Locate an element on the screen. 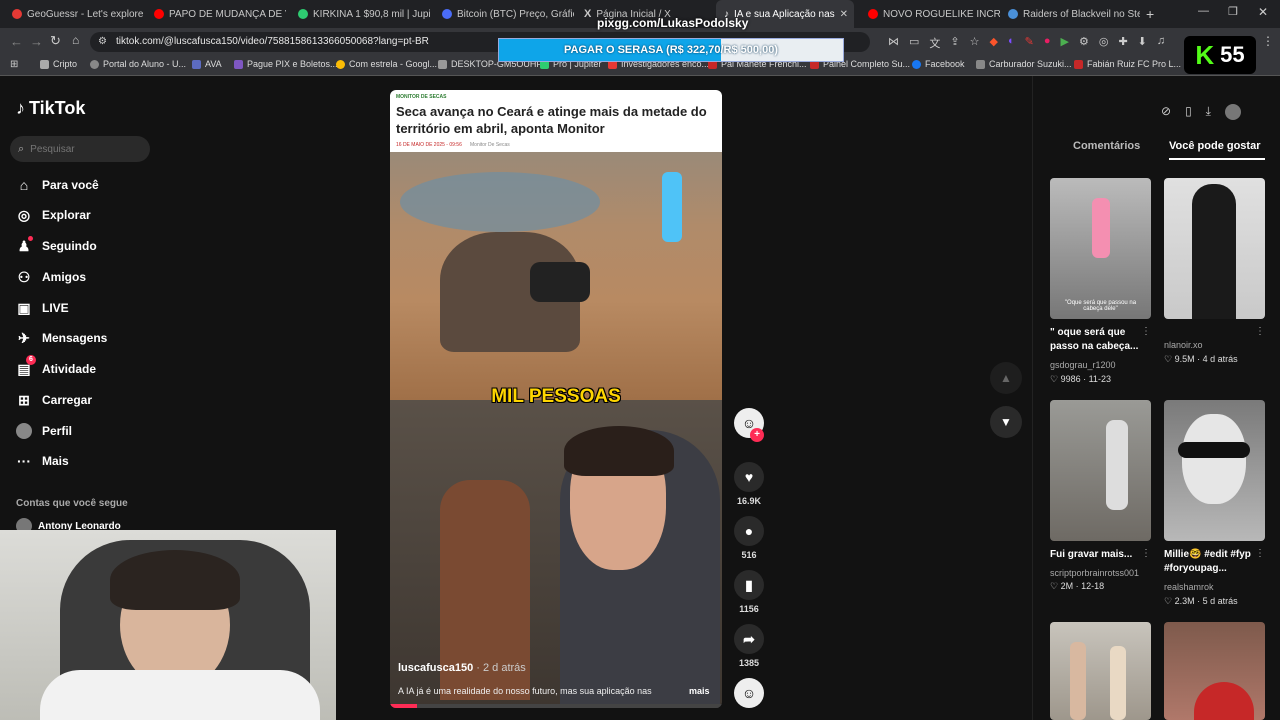  recommendation-author: gsdograu_r1200 is located at coordinates (1083, 365).